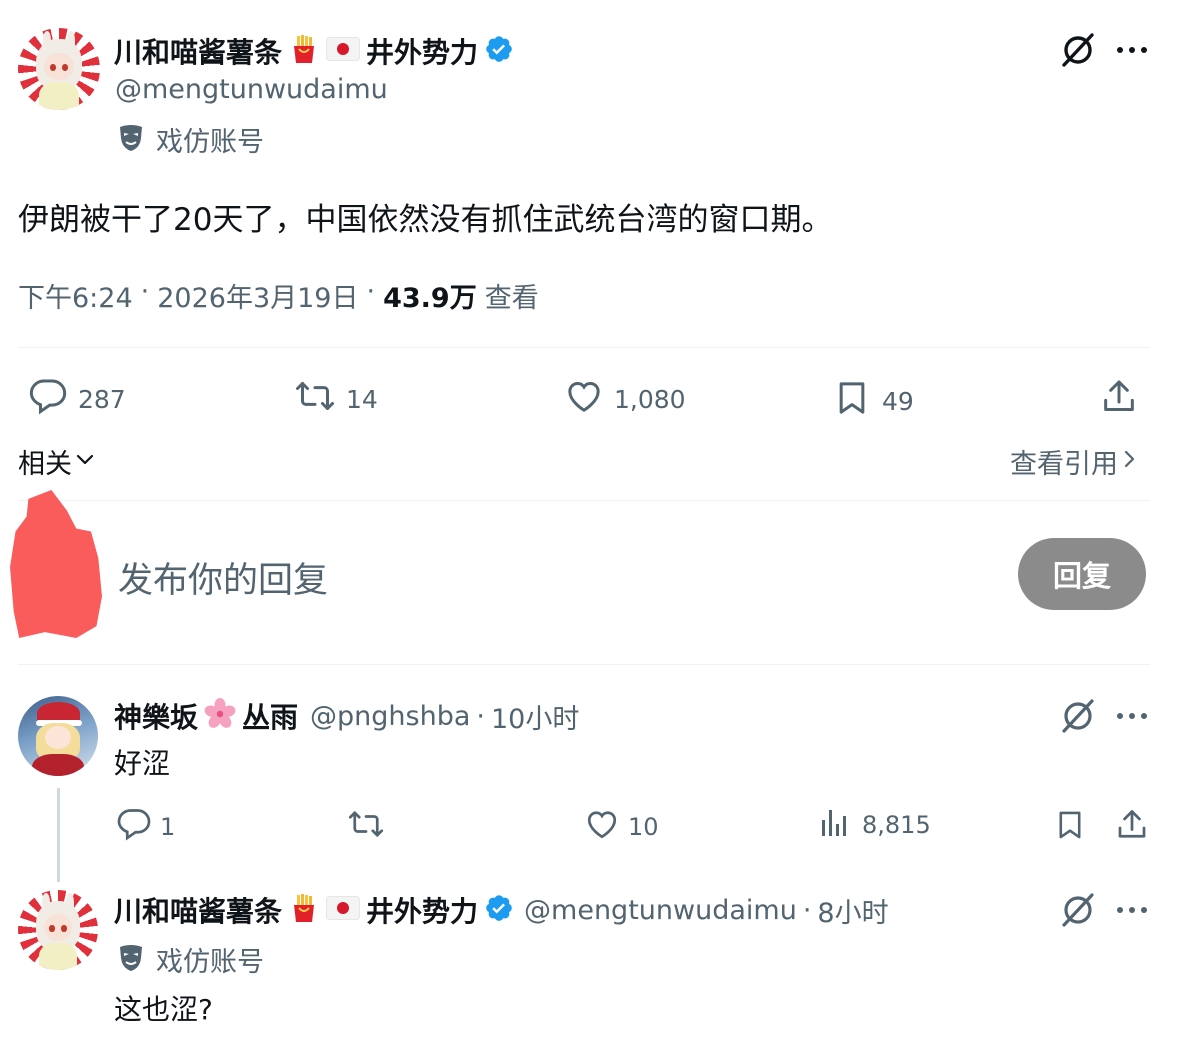 The height and width of the screenshot is (1040, 1178). What do you see at coordinates (59, 69) in the screenshot?
I see `author-avatar` at bounding box center [59, 69].